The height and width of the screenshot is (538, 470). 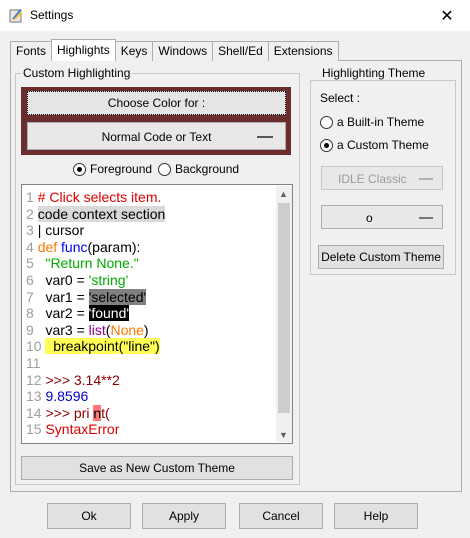 What do you see at coordinates (34, 429) in the screenshot?
I see `line-number: 15` at bounding box center [34, 429].